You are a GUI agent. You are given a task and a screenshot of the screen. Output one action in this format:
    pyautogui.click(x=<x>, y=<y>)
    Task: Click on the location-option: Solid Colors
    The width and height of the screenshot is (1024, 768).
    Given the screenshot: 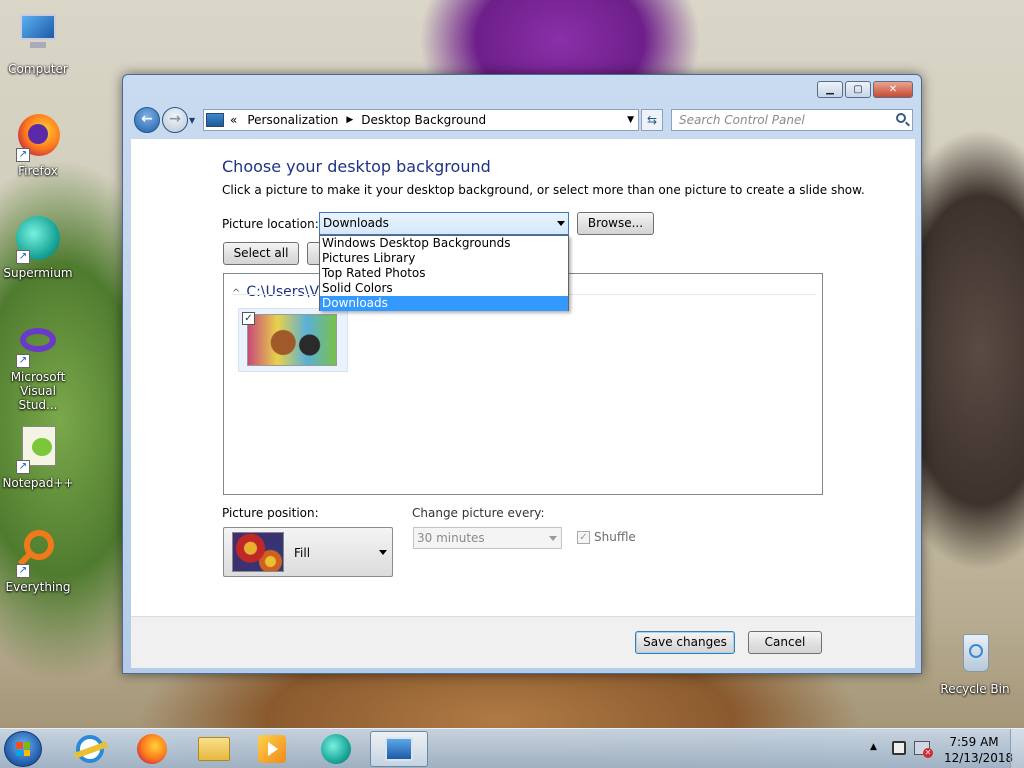 What is the action you would take?
    pyautogui.click(x=444, y=288)
    